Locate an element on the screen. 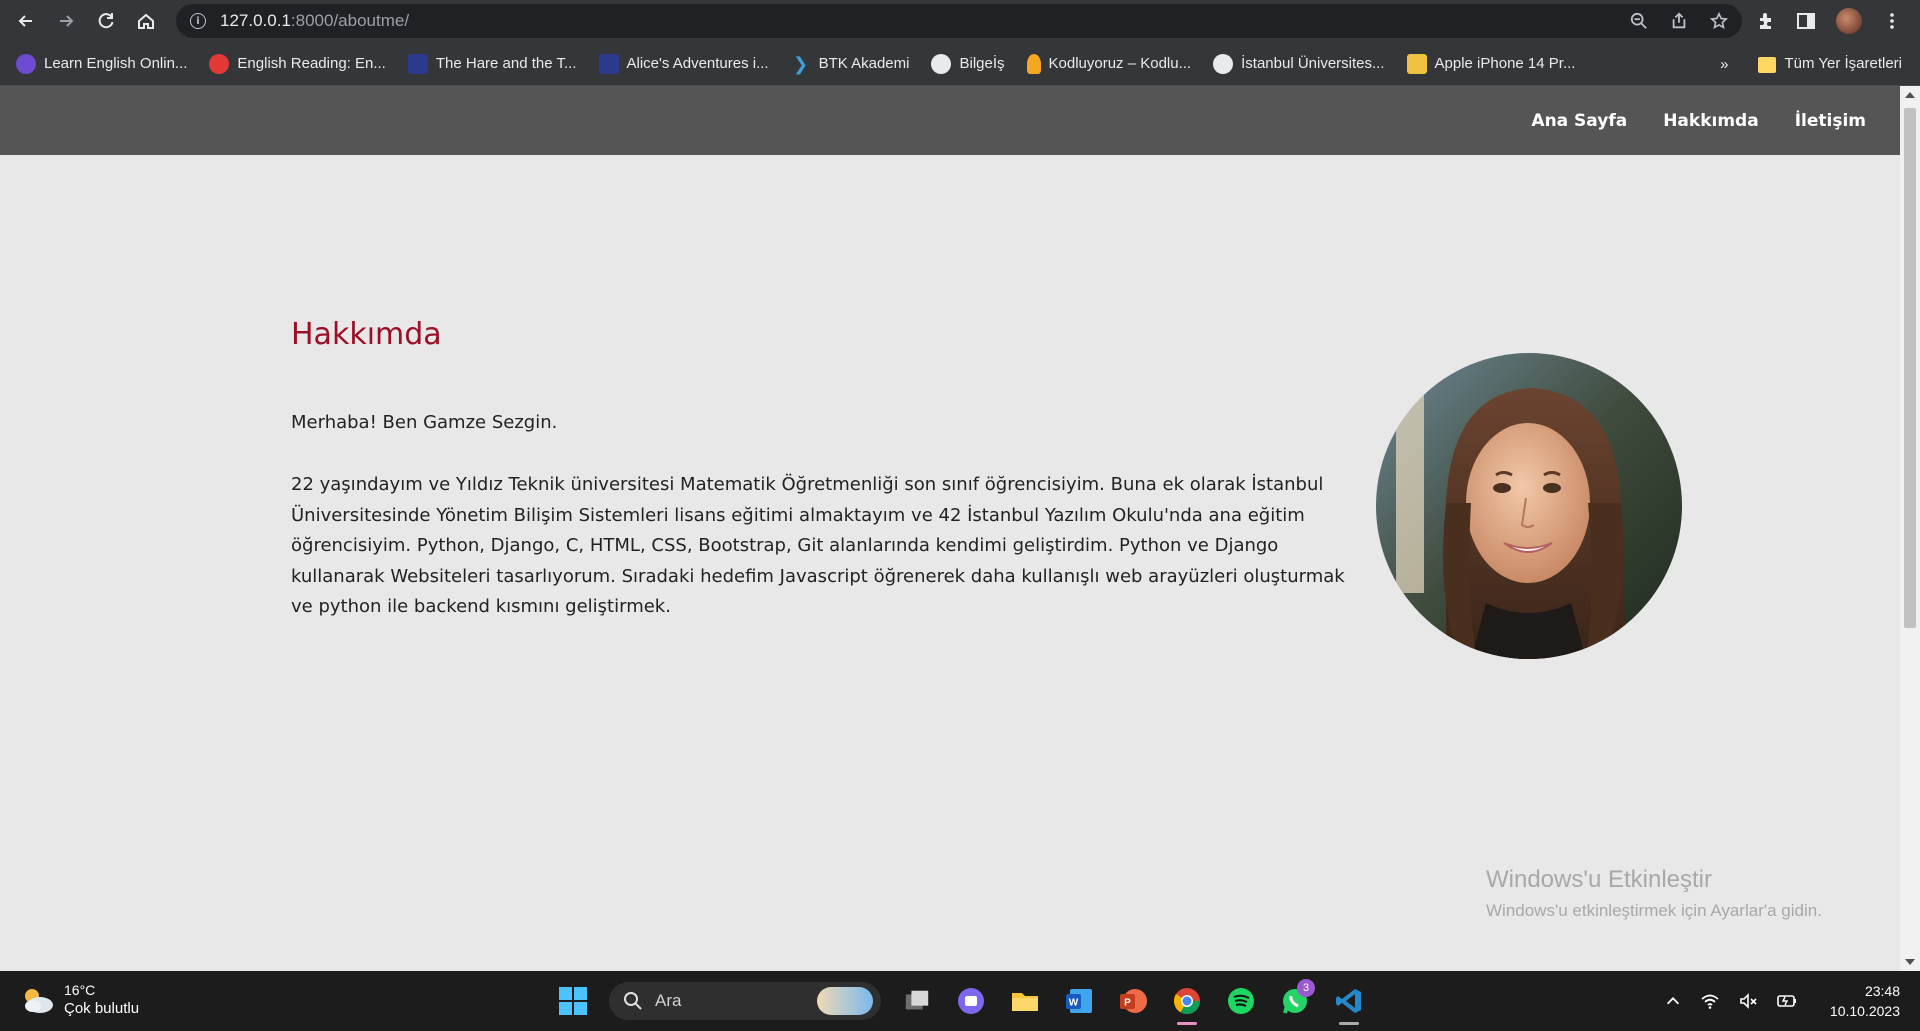  arrow-left-icon is located at coordinates (25, 21).